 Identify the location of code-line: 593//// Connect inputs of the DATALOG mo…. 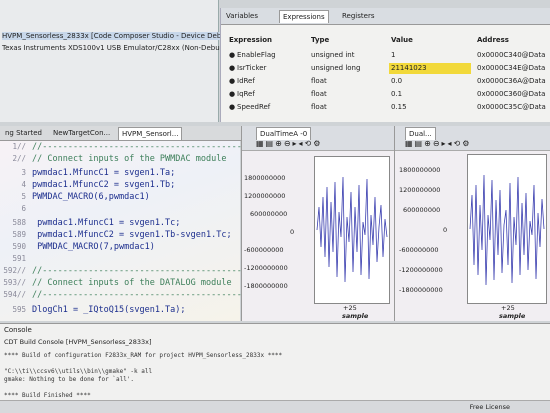
(115, 283).